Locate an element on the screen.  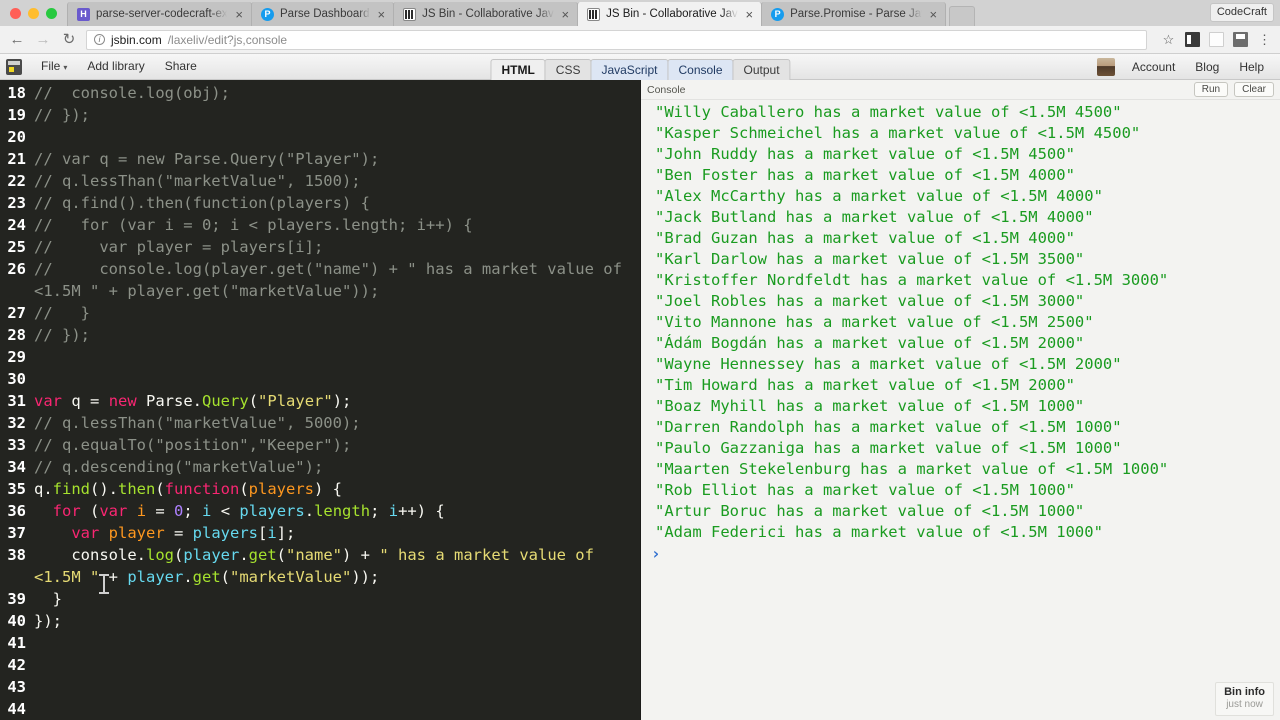
line-number: 25 is located at coordinates (16, 247).